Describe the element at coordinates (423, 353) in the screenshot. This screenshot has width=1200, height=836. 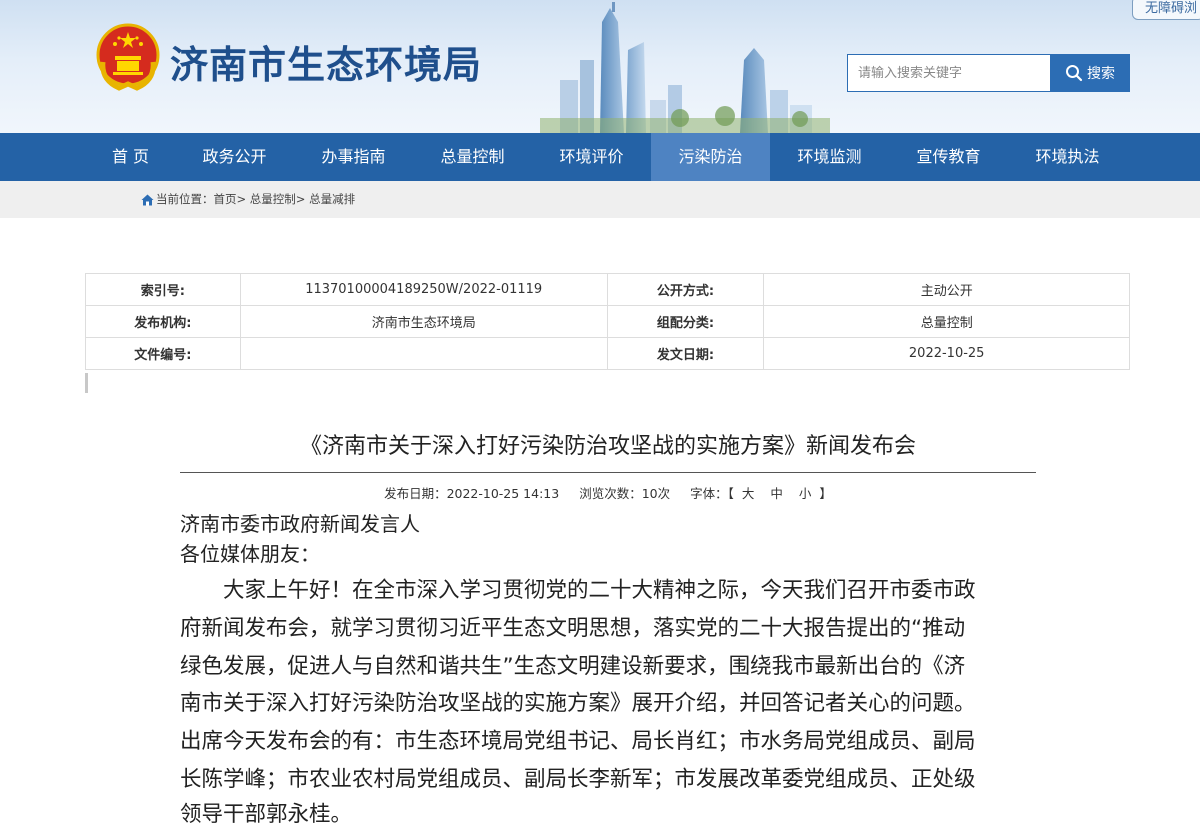
I see `document-number-value` at that location.